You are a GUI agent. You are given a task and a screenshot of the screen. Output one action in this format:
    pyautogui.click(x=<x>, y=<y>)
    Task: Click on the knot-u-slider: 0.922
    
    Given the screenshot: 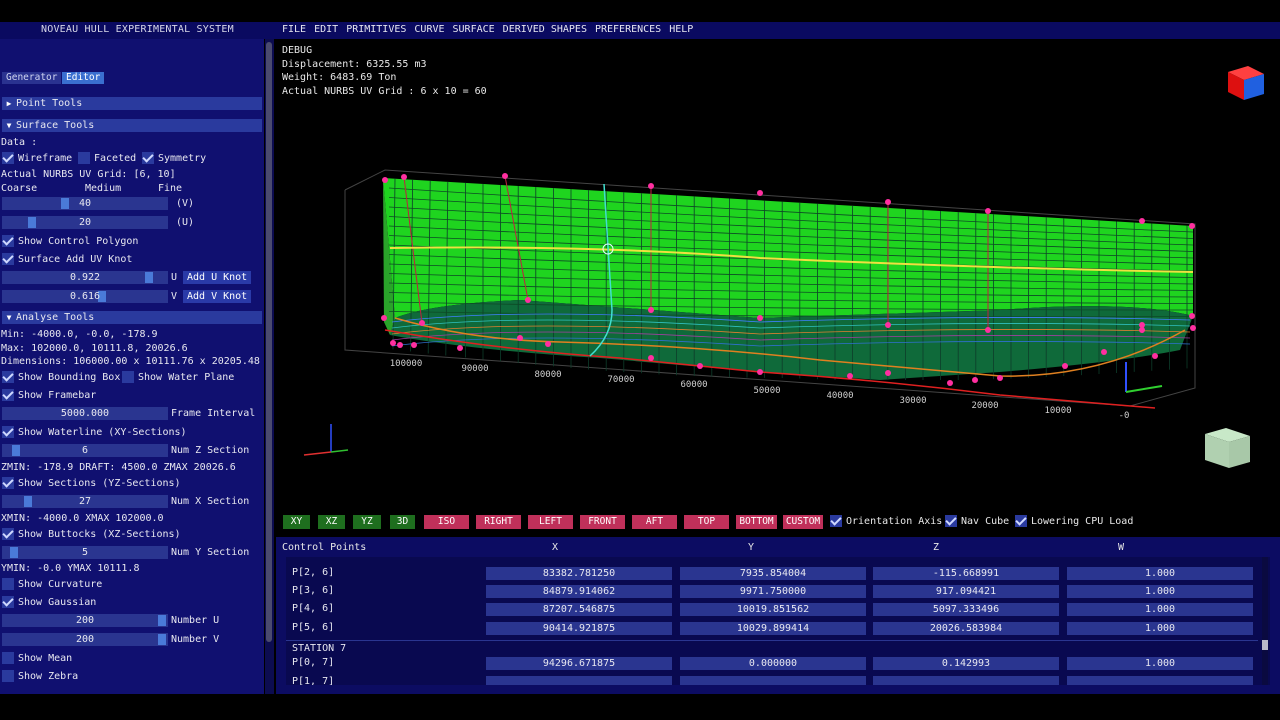 What is the action you would take?
    pyautogui.click(x=85, y=277)
    